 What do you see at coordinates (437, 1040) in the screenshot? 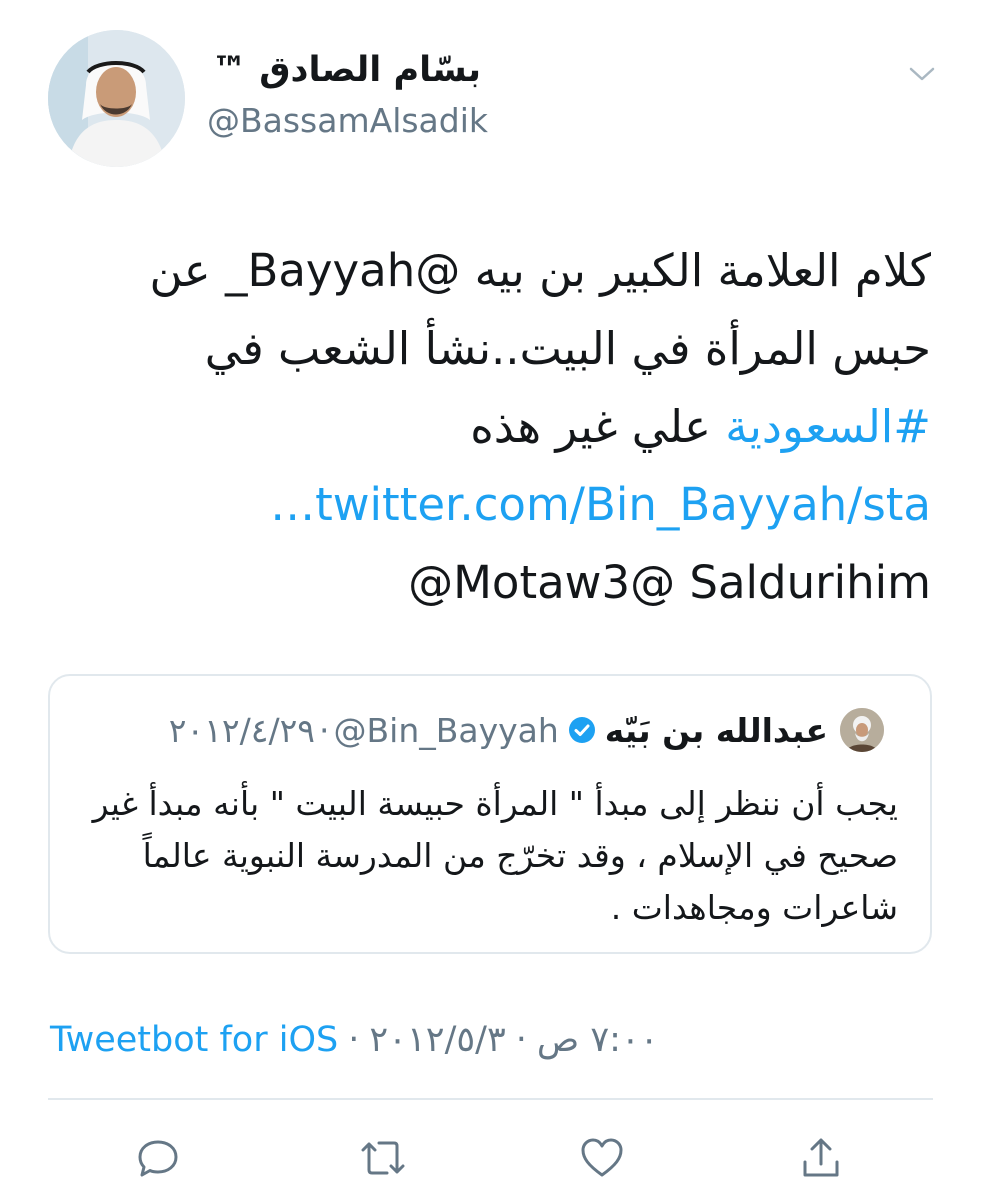
I see `tweet-date: ٢٠١٢/٥/٣` at bounding box center [437, 1040].